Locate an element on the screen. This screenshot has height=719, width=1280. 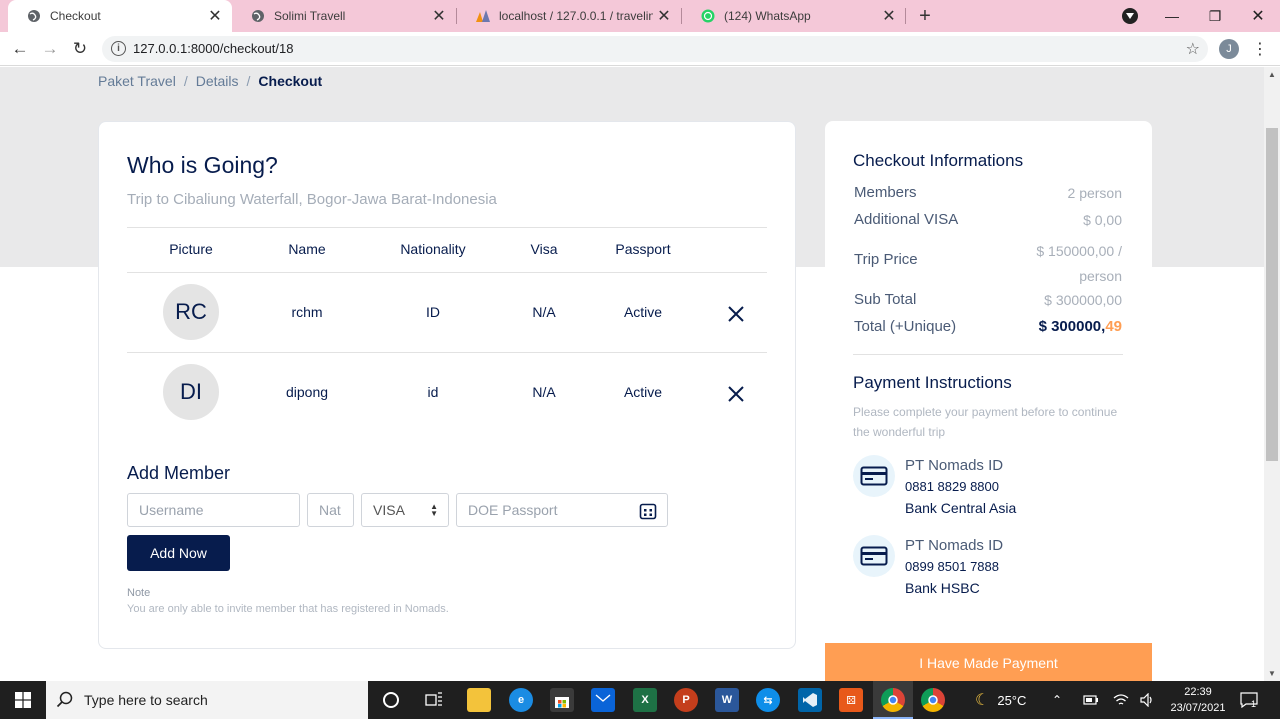
breadcrumb-details: Details is located at coordinates (217, 81).